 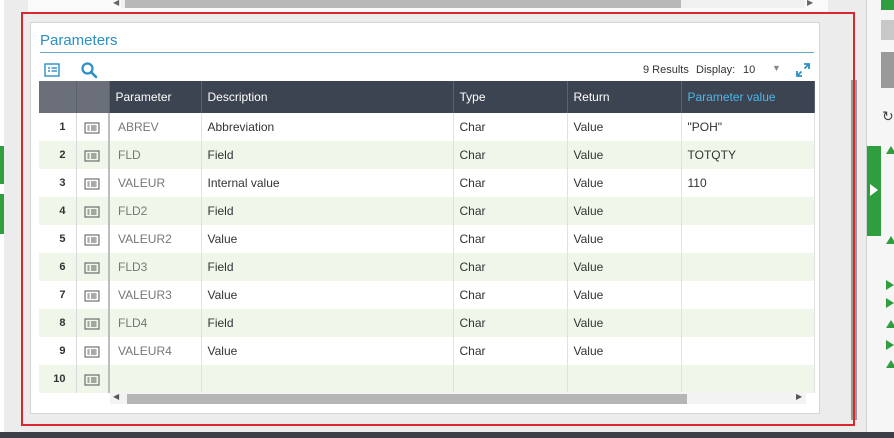 I want to click on parameter-value-cell: 110, so click(x=748, y=183).